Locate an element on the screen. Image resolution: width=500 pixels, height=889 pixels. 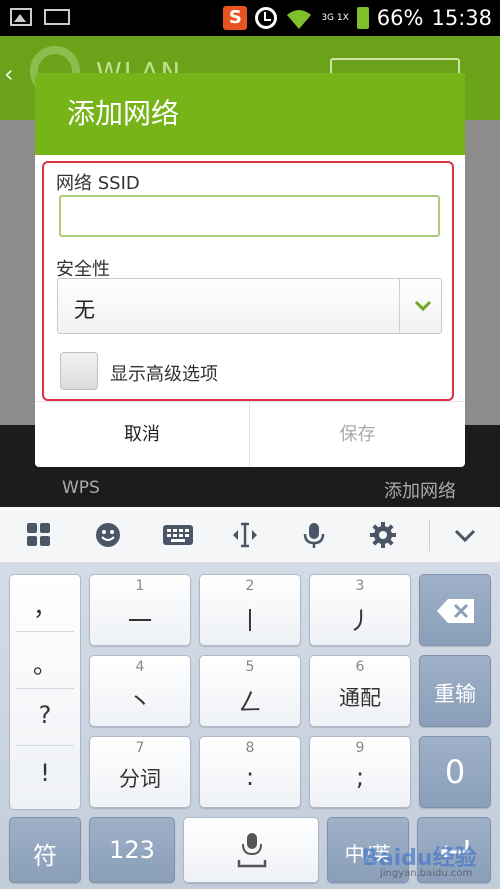
security-value: 无 is located at coordinates (84, 310).